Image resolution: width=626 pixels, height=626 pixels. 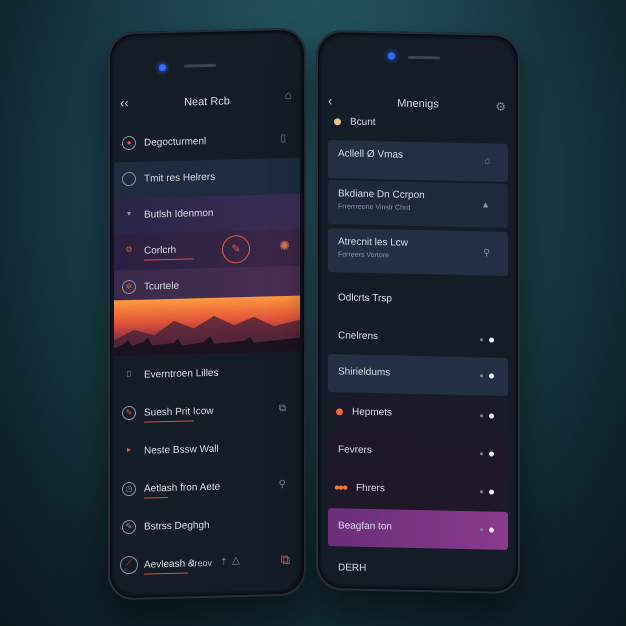 What do you see at coordinates (288, 95) in the screenshot?
I see `lock-icon: ⌂` at bounding box center [288, 95].